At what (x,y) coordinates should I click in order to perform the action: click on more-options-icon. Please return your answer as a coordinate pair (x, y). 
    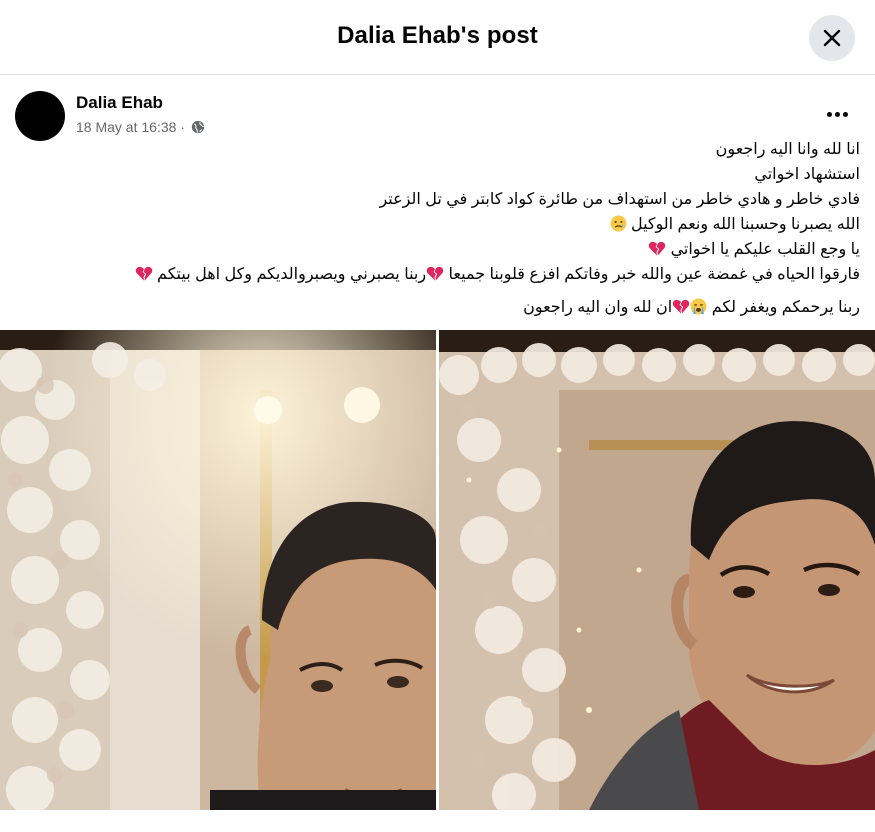
    Looking at the image, I should click on (829, 114).